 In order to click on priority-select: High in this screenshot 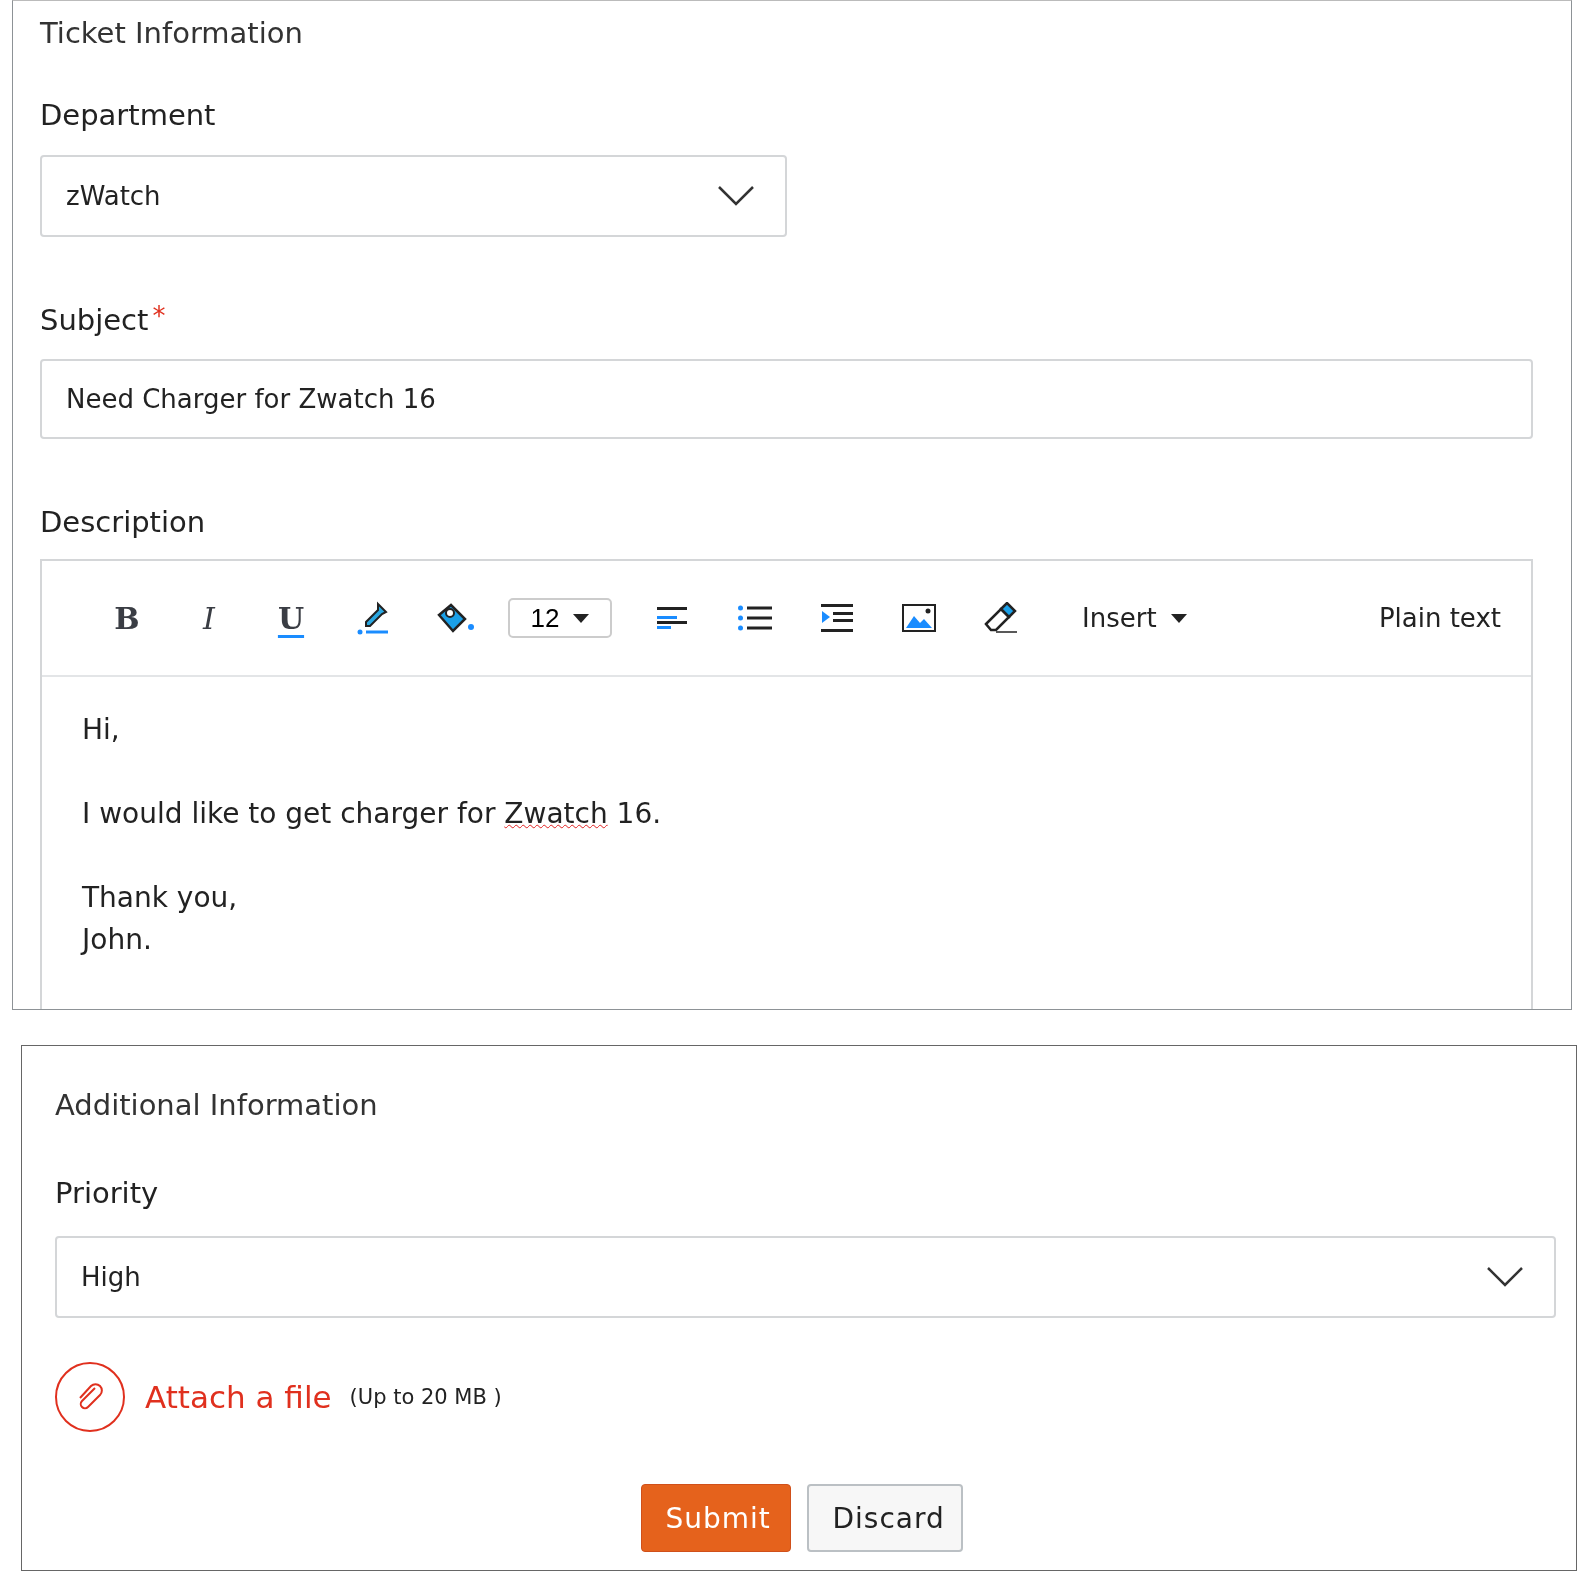, I will do `click(805, 1277)`.